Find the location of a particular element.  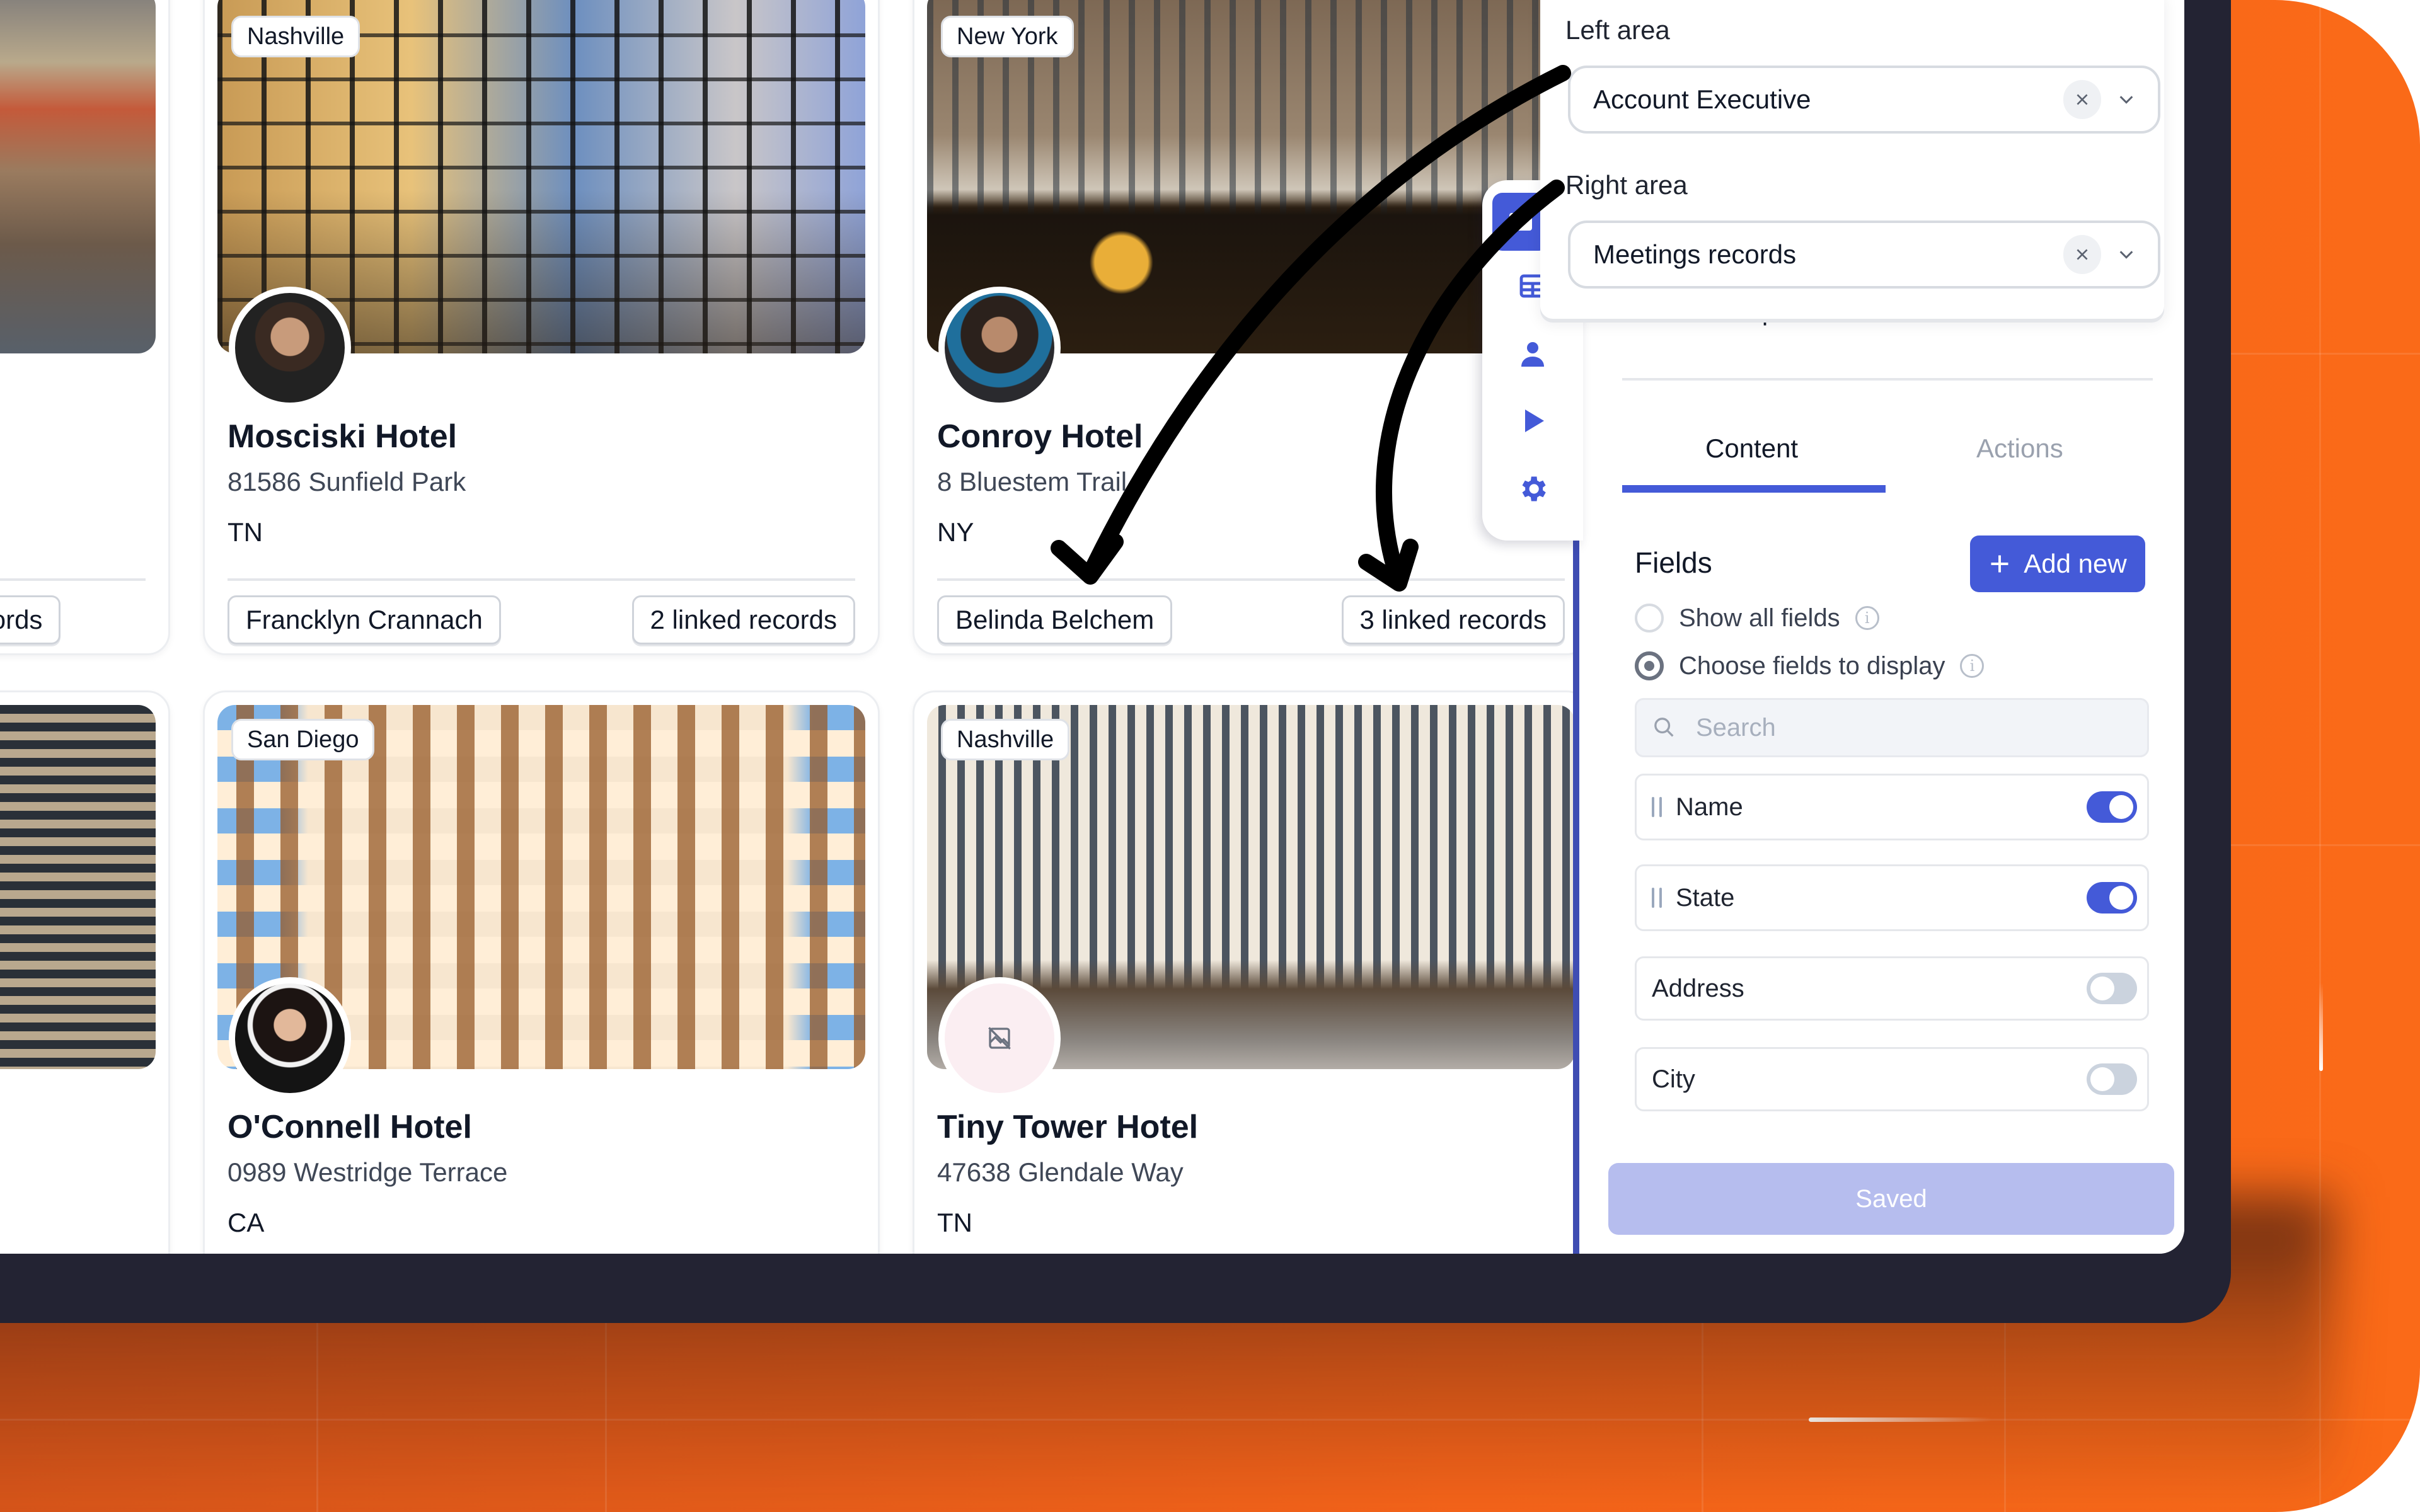

linked-records-chip: ed records is located at coordinates (31, 619).